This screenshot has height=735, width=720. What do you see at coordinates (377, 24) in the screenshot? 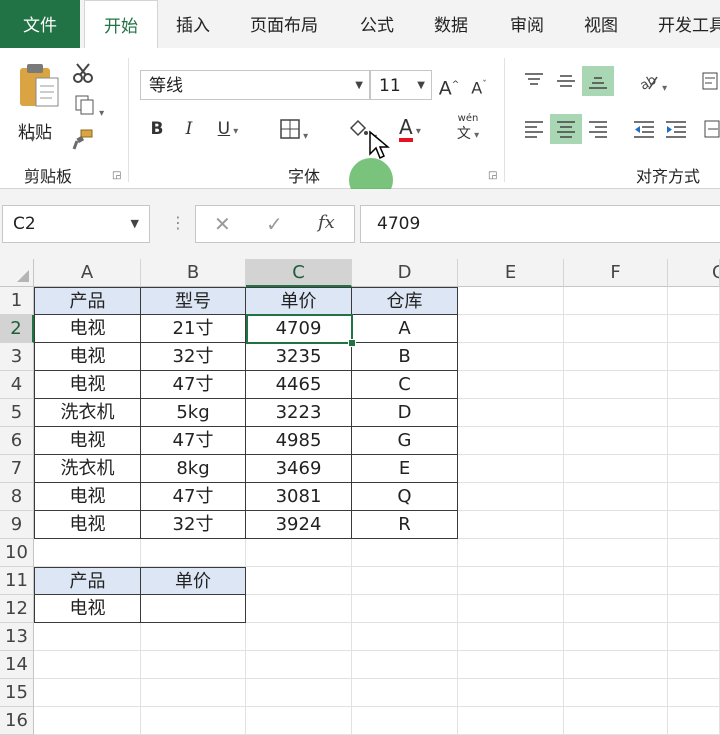
I see `tab-formulas: 公式` at bounding box center [377, 24].